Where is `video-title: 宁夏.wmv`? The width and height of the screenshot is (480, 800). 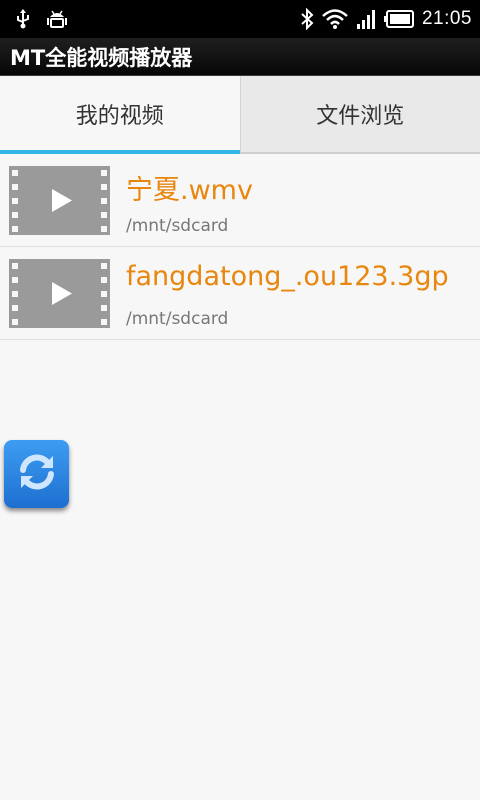 video-title: 宁夏.wmv is located at coordinates (189, 190).